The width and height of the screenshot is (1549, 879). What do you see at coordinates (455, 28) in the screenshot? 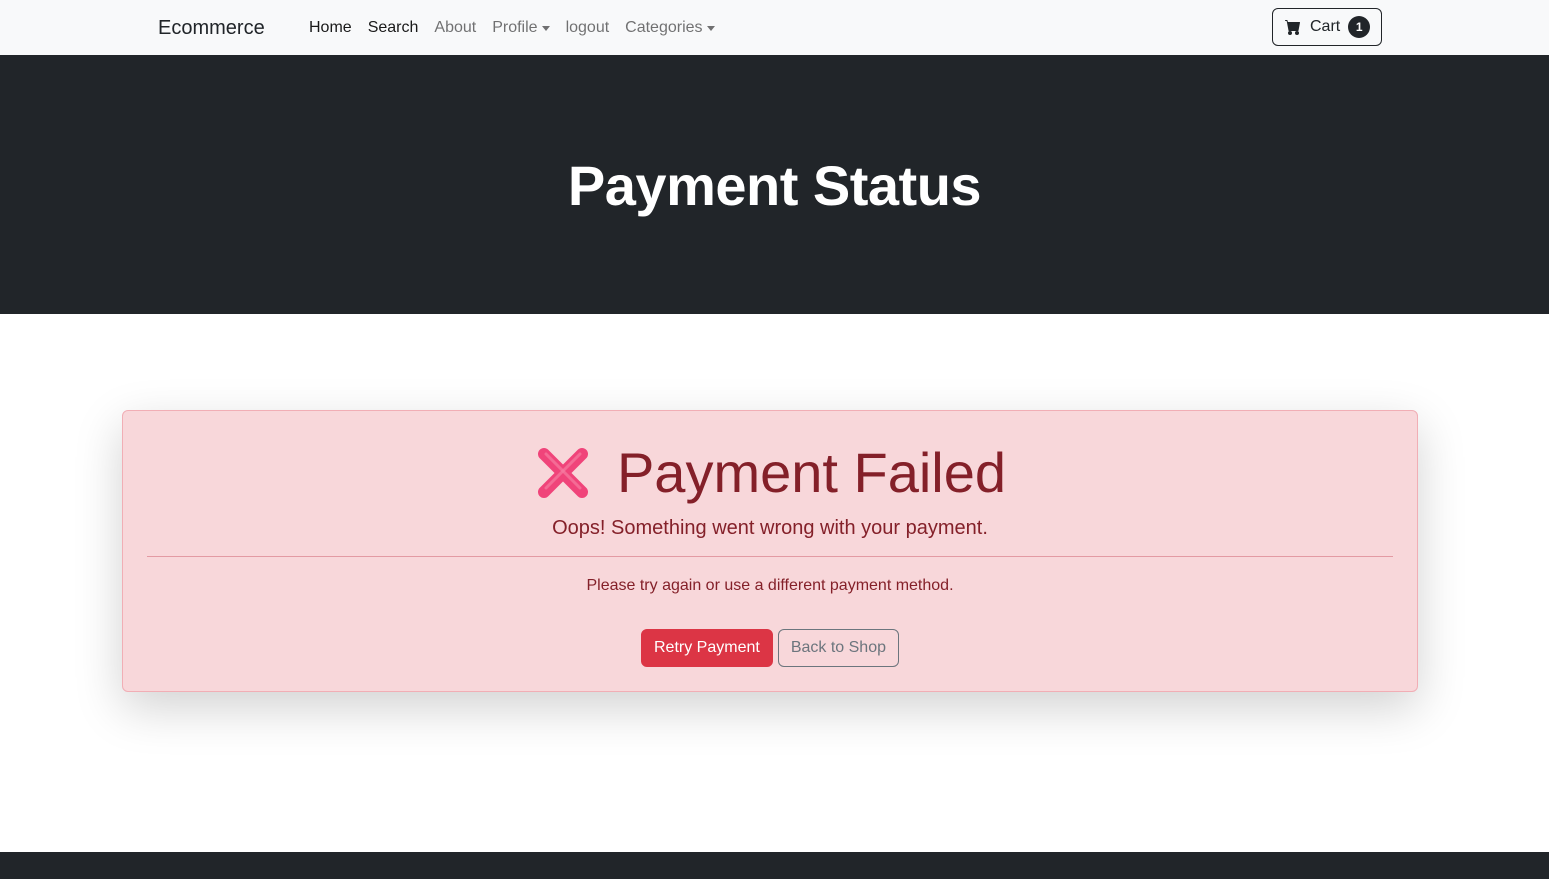
I see `nav-link-about: About` at bounding box center [455, 28].